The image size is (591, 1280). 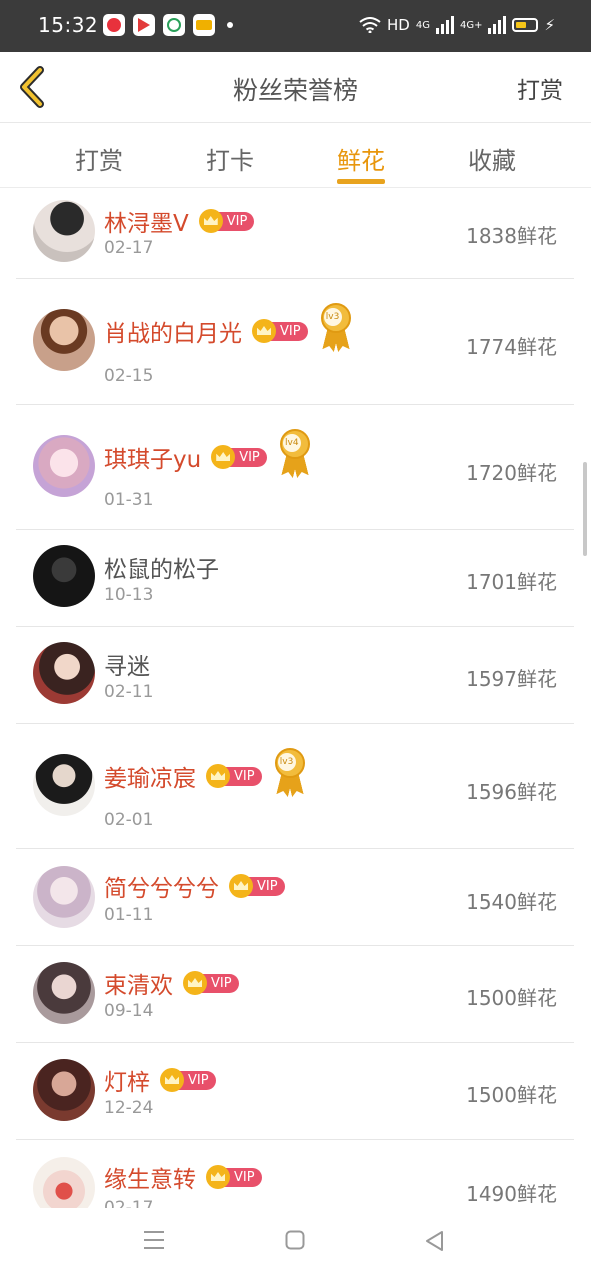 I want to click on network-hd-label: HD, so click(x=398, y=25).